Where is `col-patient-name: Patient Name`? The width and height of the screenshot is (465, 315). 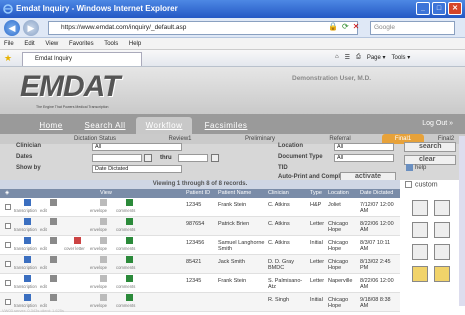 col-patient-name: Patient Name is located at coordinates (234, 193).